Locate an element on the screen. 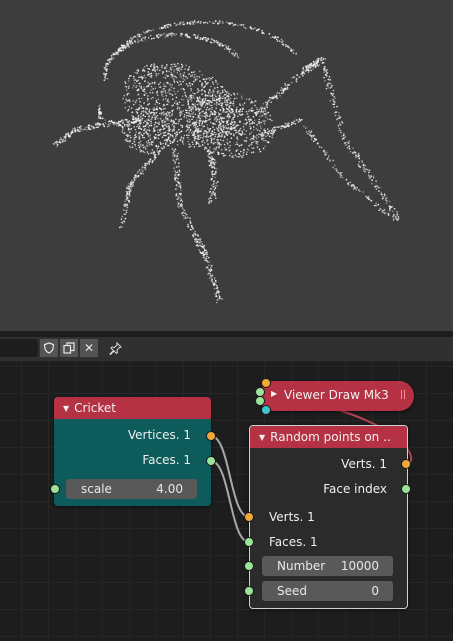 Image resolution: width=453 pixels, height=641 pixels. face-index-output-label: Face index is located at coordinates (355, 489).